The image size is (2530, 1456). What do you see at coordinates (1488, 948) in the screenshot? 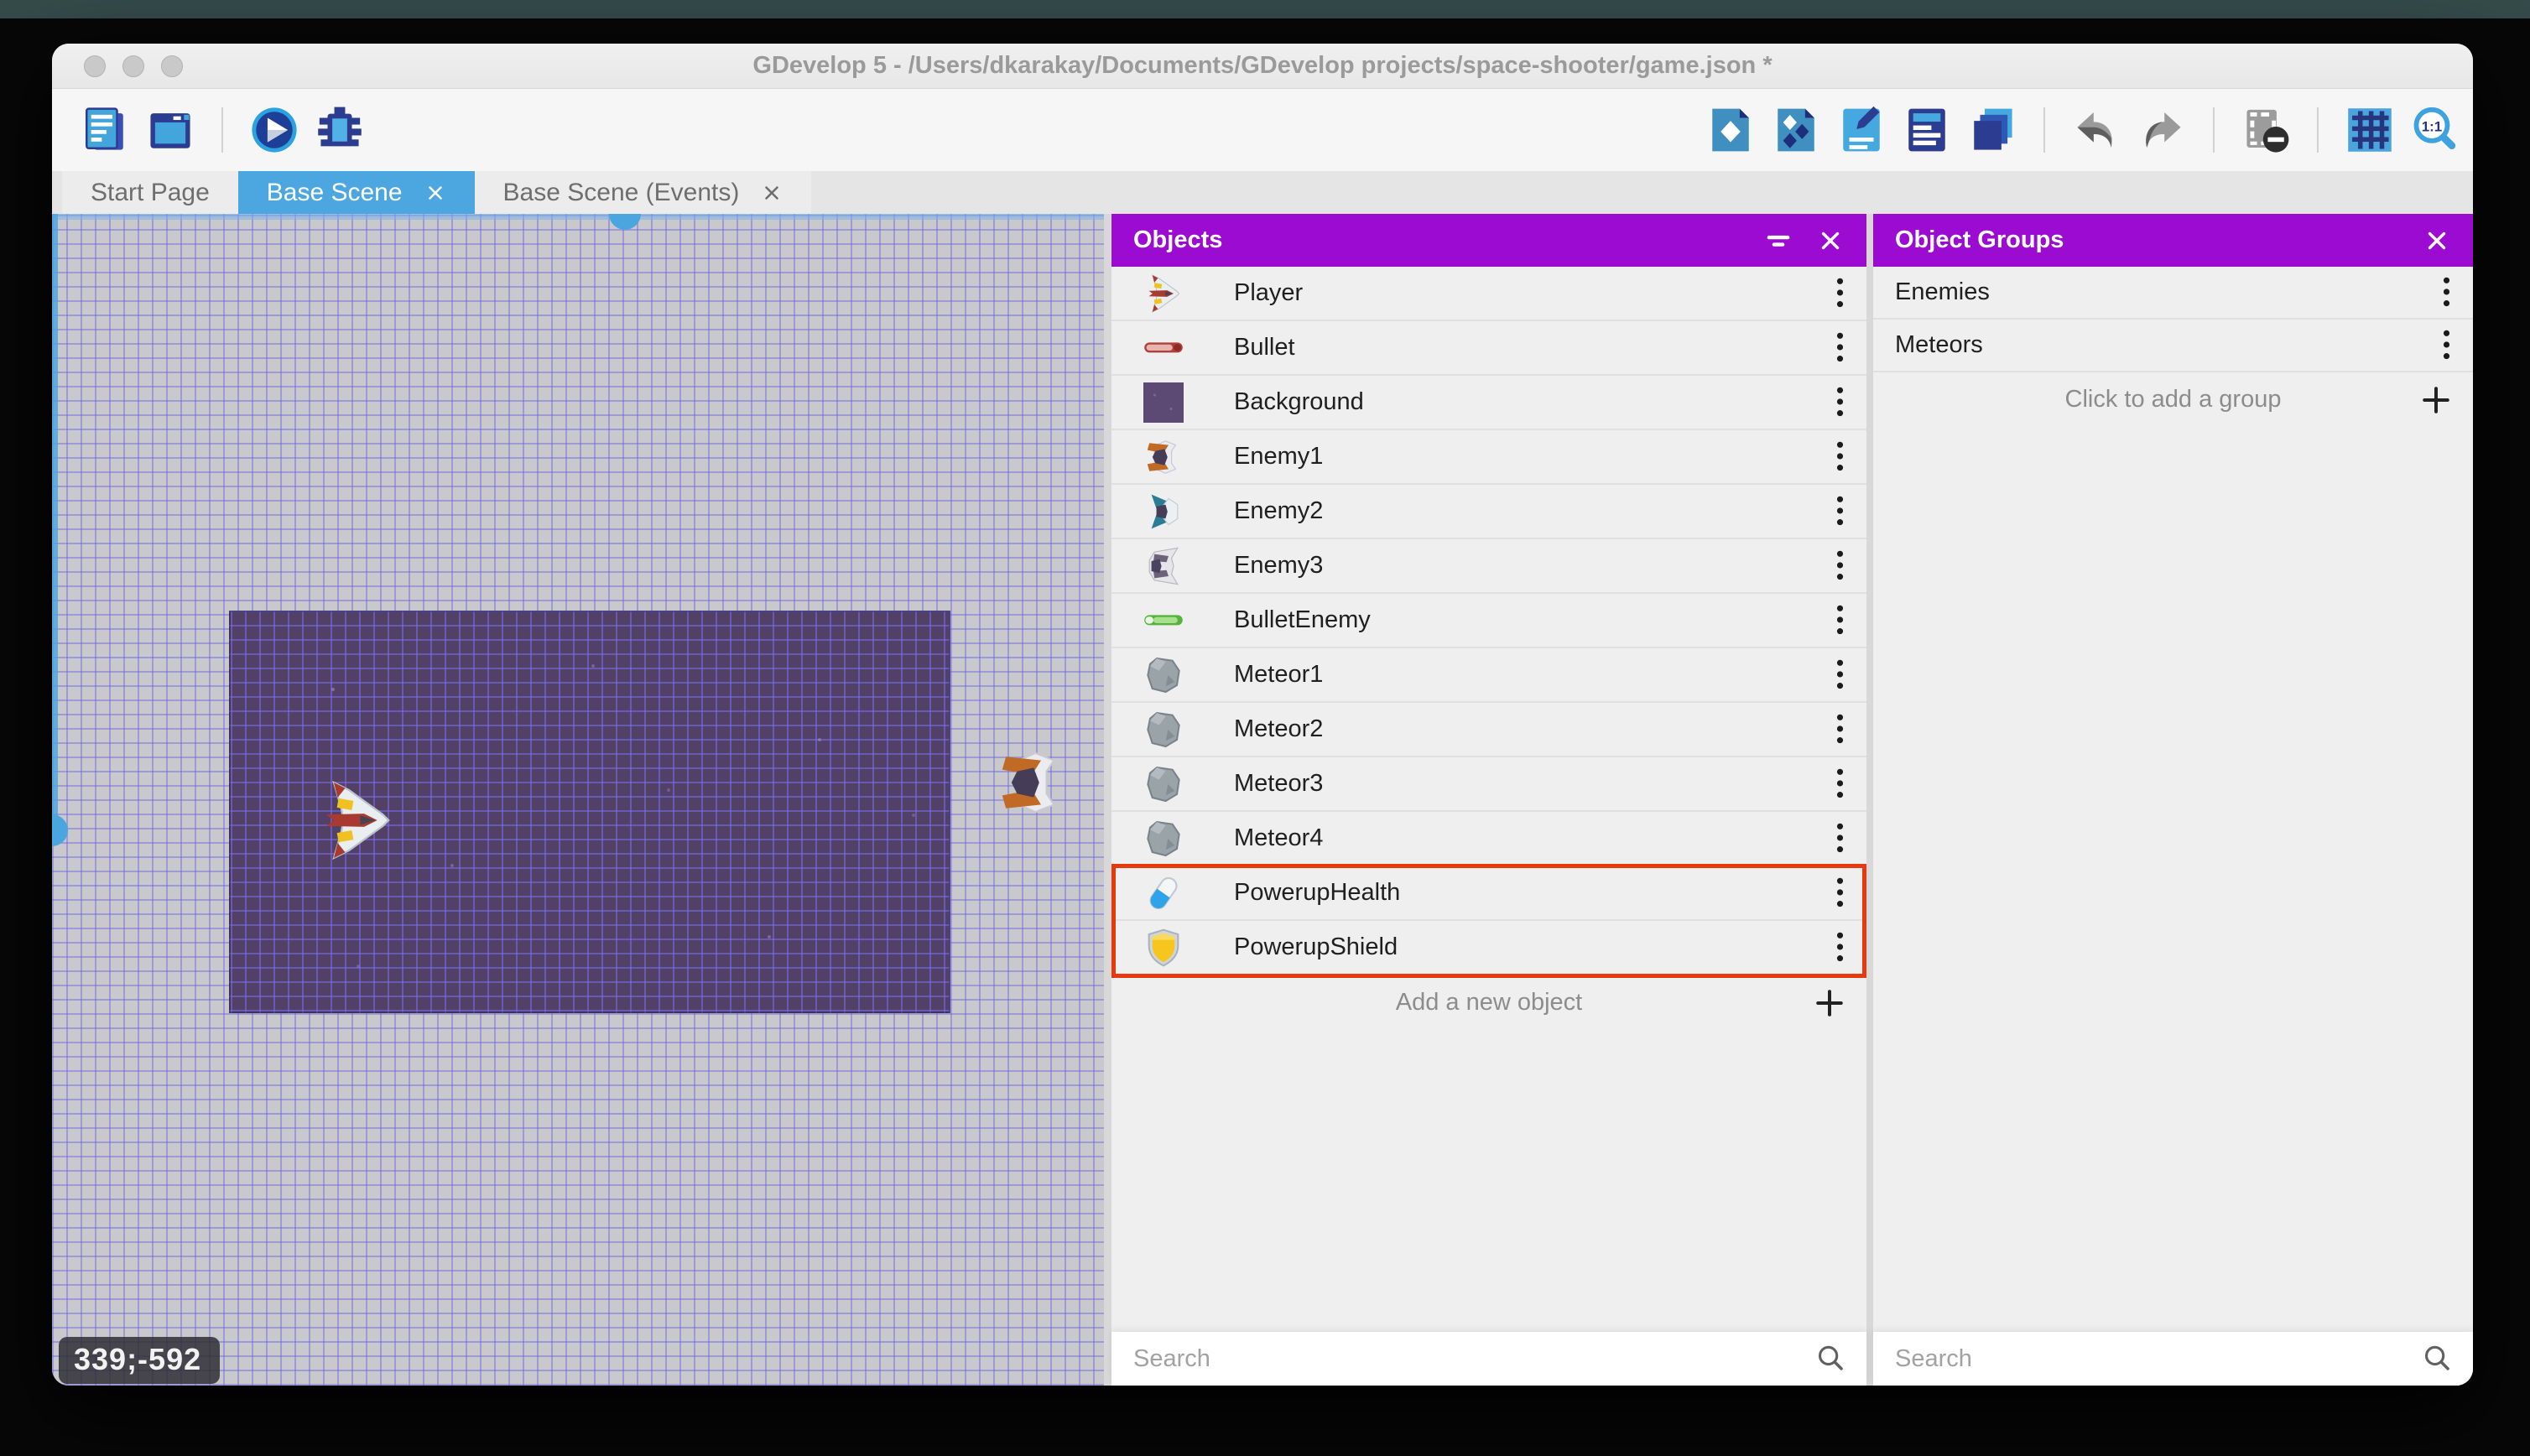
I see `object-row: PowerupShield` at bounding box center [1488, 948].